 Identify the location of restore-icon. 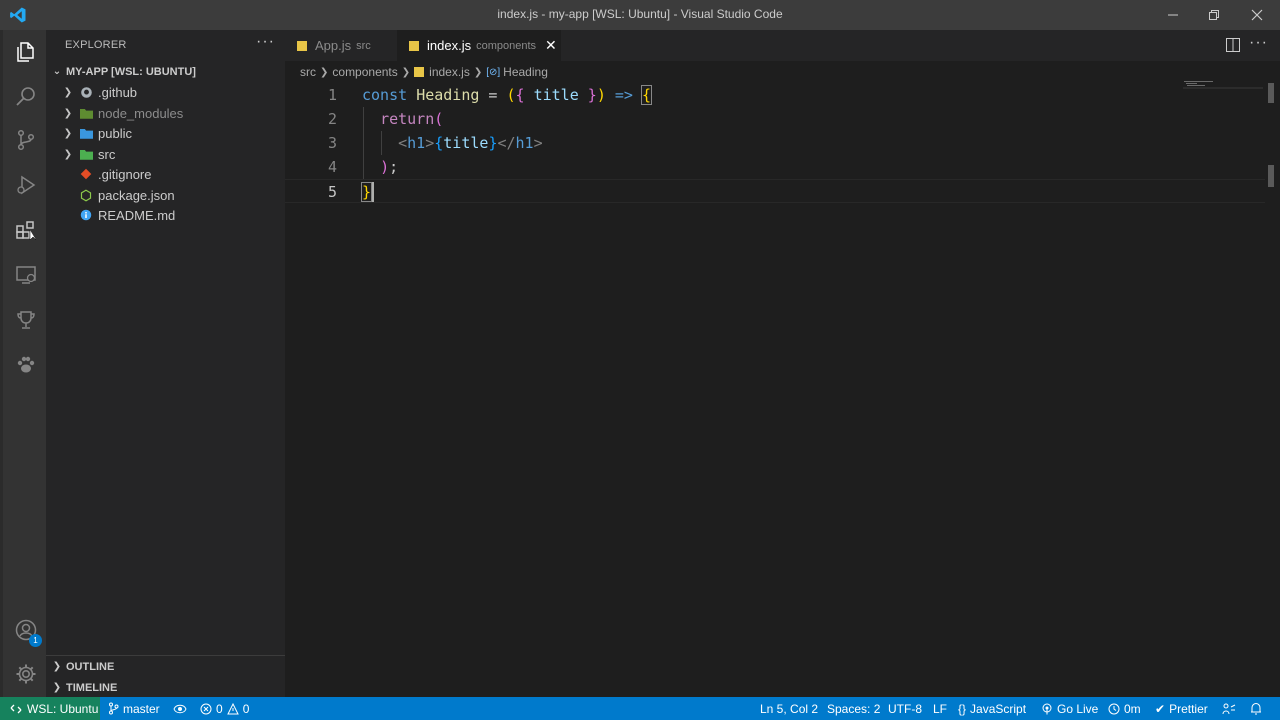
(1214, 15).